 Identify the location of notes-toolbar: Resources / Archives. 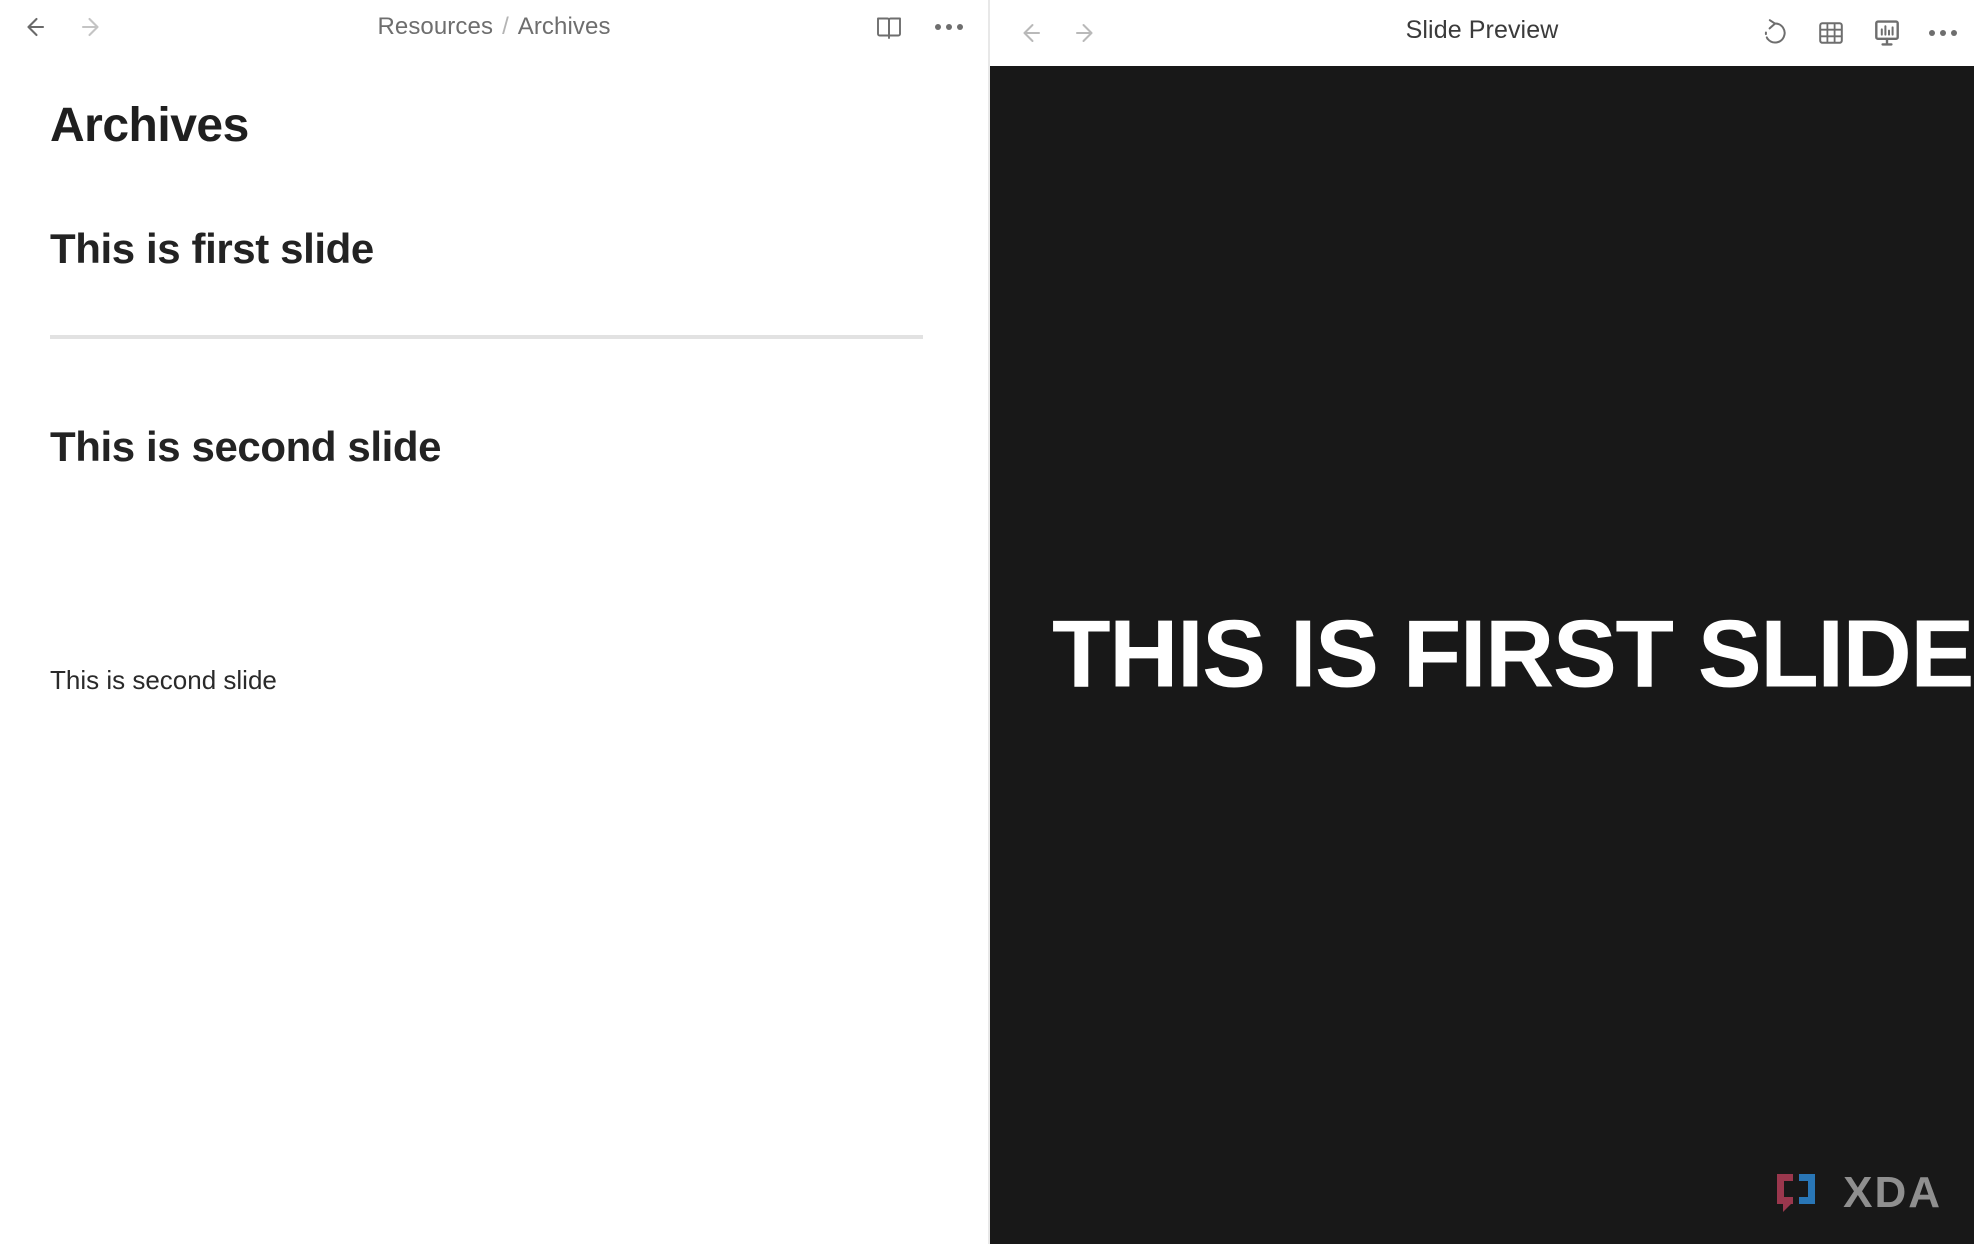
(494, 27).